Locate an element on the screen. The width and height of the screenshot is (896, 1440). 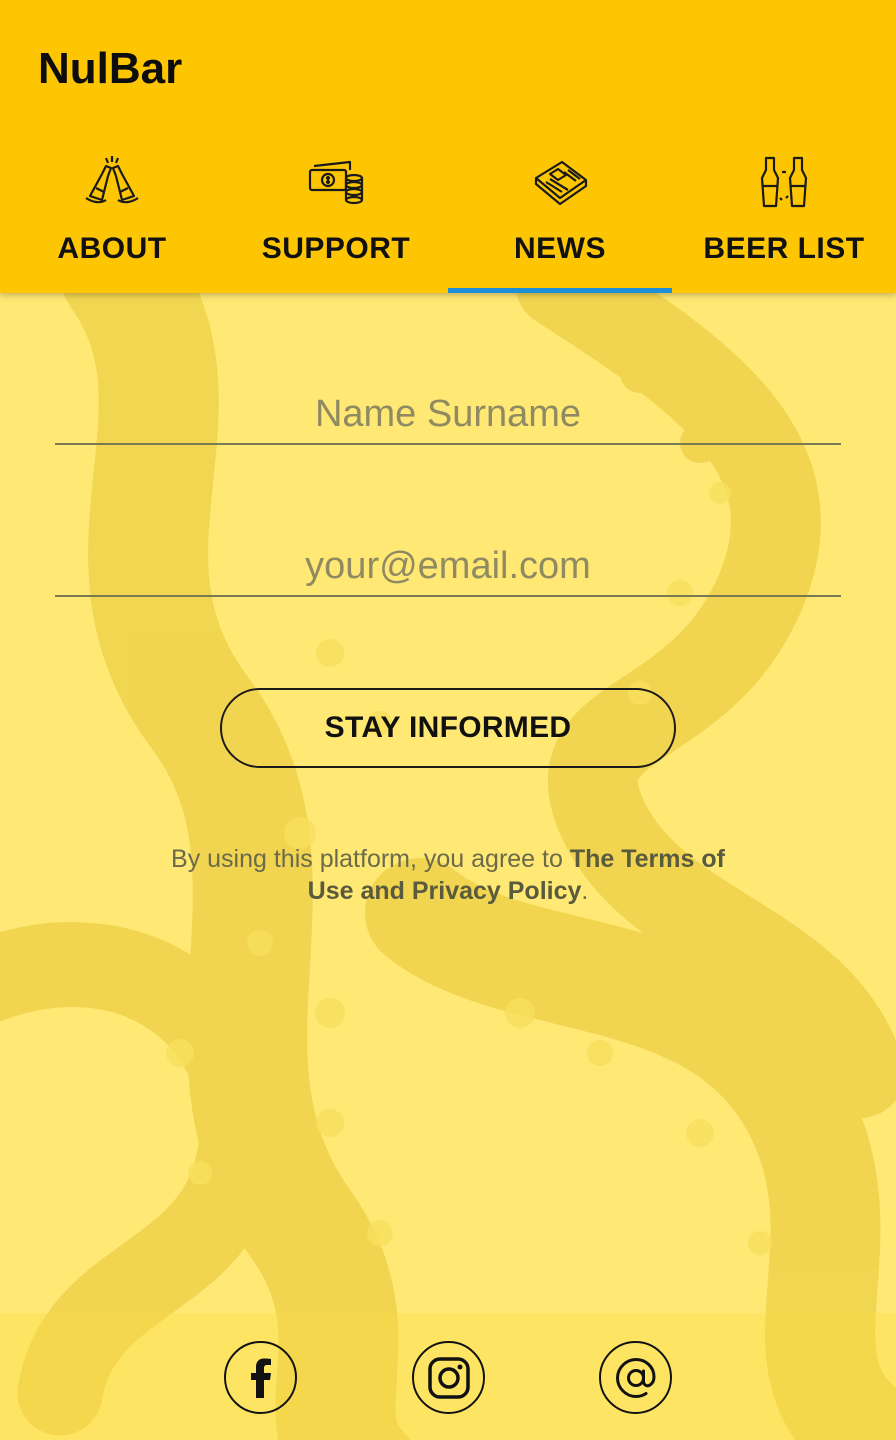
email-button is located at coordinates (635, 1377).